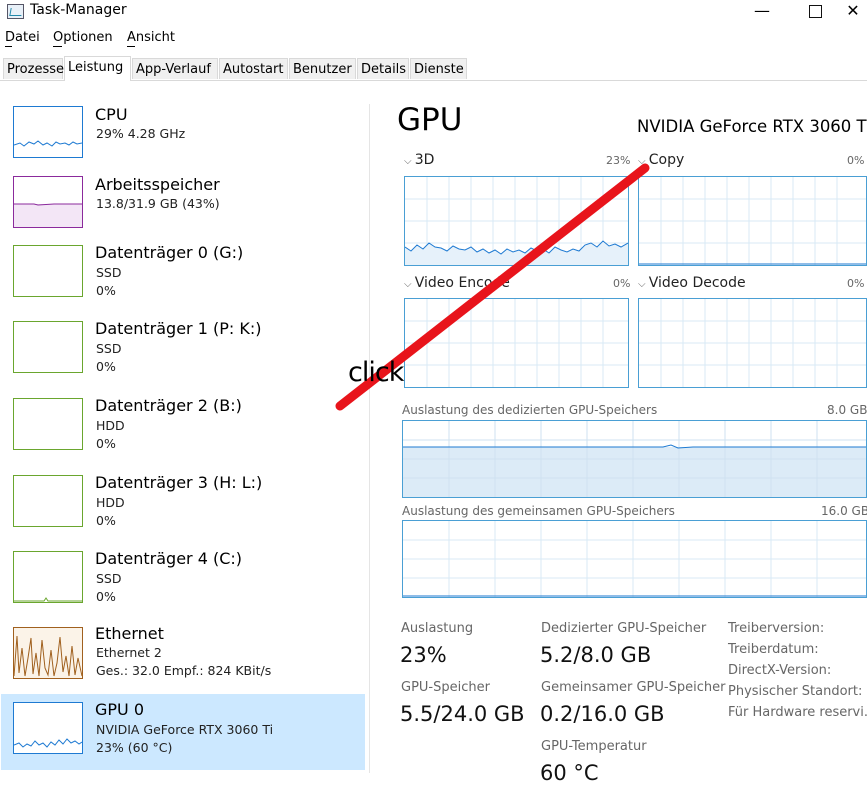 Image resolution: width=867 pixels, height=785 pixels. I want to click on tab-dienste: Dienste, so click(438, 68).